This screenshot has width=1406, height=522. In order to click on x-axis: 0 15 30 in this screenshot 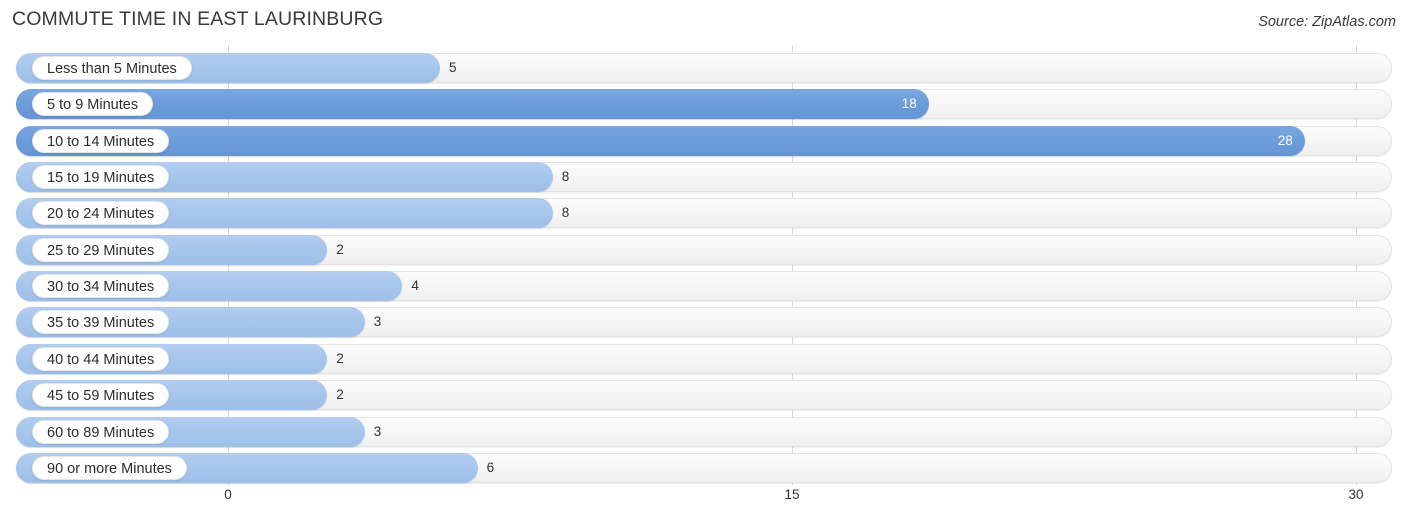, I will do `click(703, 503)`.